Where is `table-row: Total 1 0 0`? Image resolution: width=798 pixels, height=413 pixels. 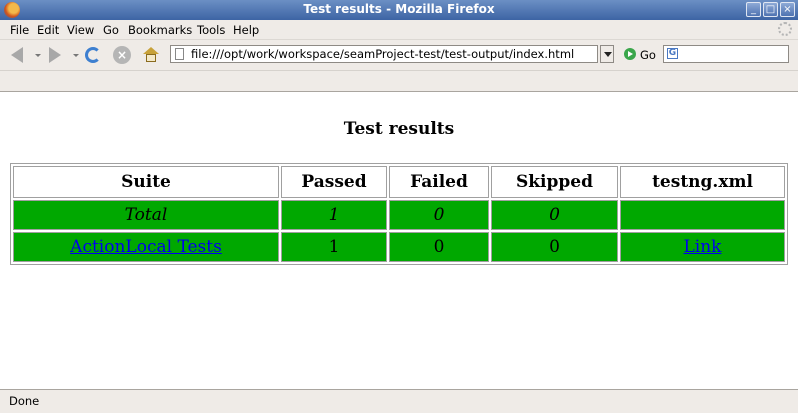 table-row: Total 1 0 0 is located at coordinates (399, 215).